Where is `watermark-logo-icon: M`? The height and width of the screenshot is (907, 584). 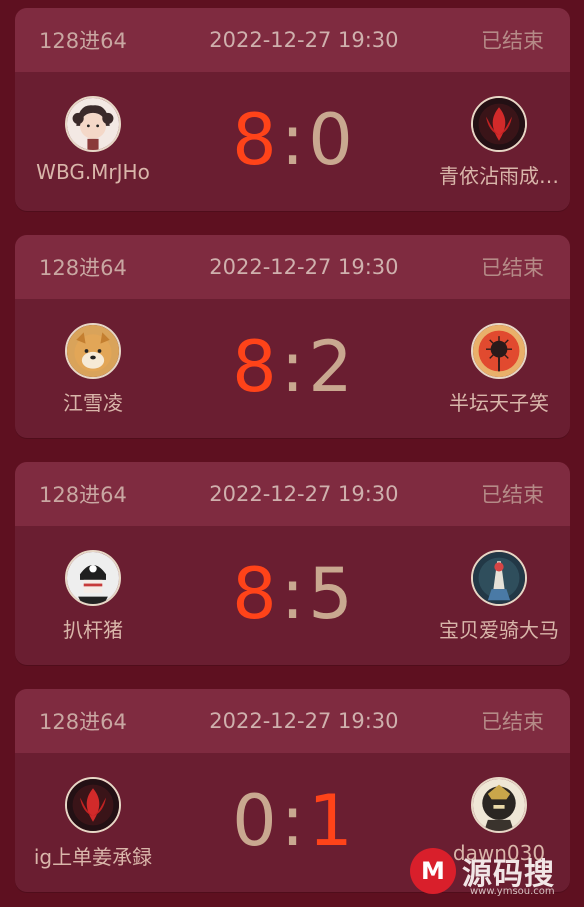 watermark-logo-icon: M is located at coordinates (433, 871).